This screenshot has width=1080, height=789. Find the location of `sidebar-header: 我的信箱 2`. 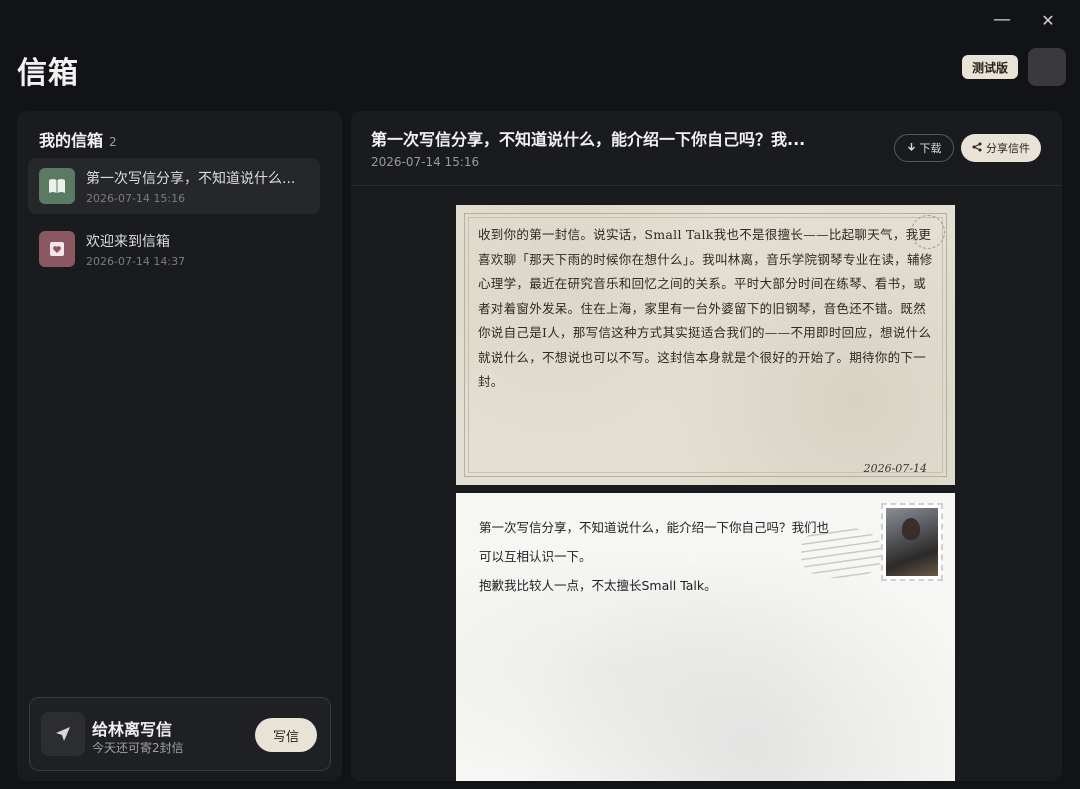

sidebar-header: 我的信箱 2 is located at coordinates (78, 139).